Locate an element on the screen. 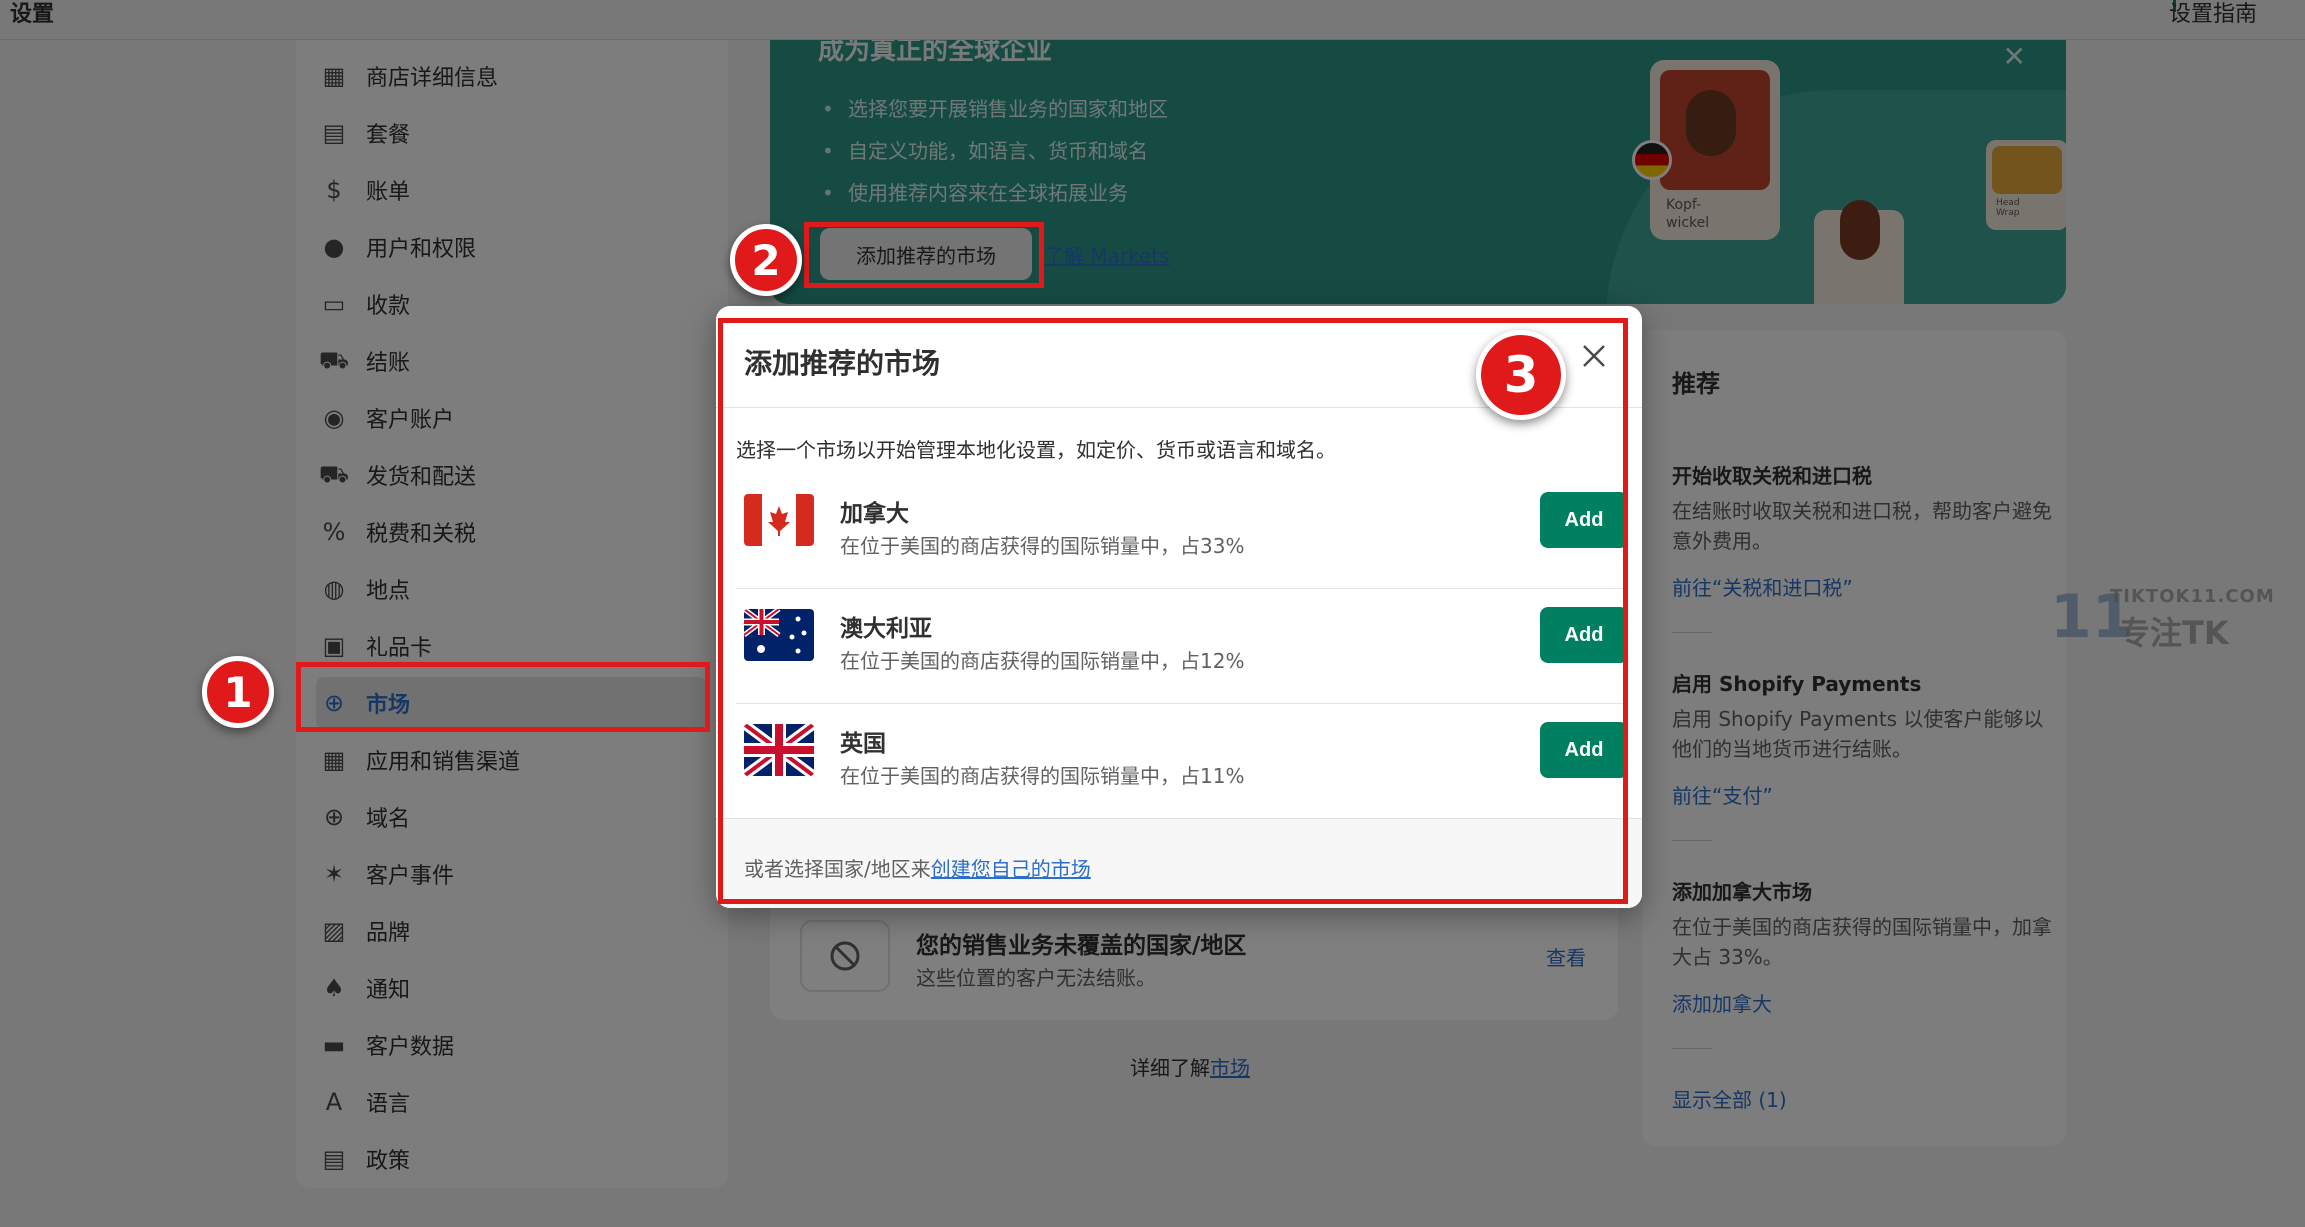 The height and width of the screenshot is (1227, 2305). highlight-box-markets-nav is located at coordinates (503, 697).